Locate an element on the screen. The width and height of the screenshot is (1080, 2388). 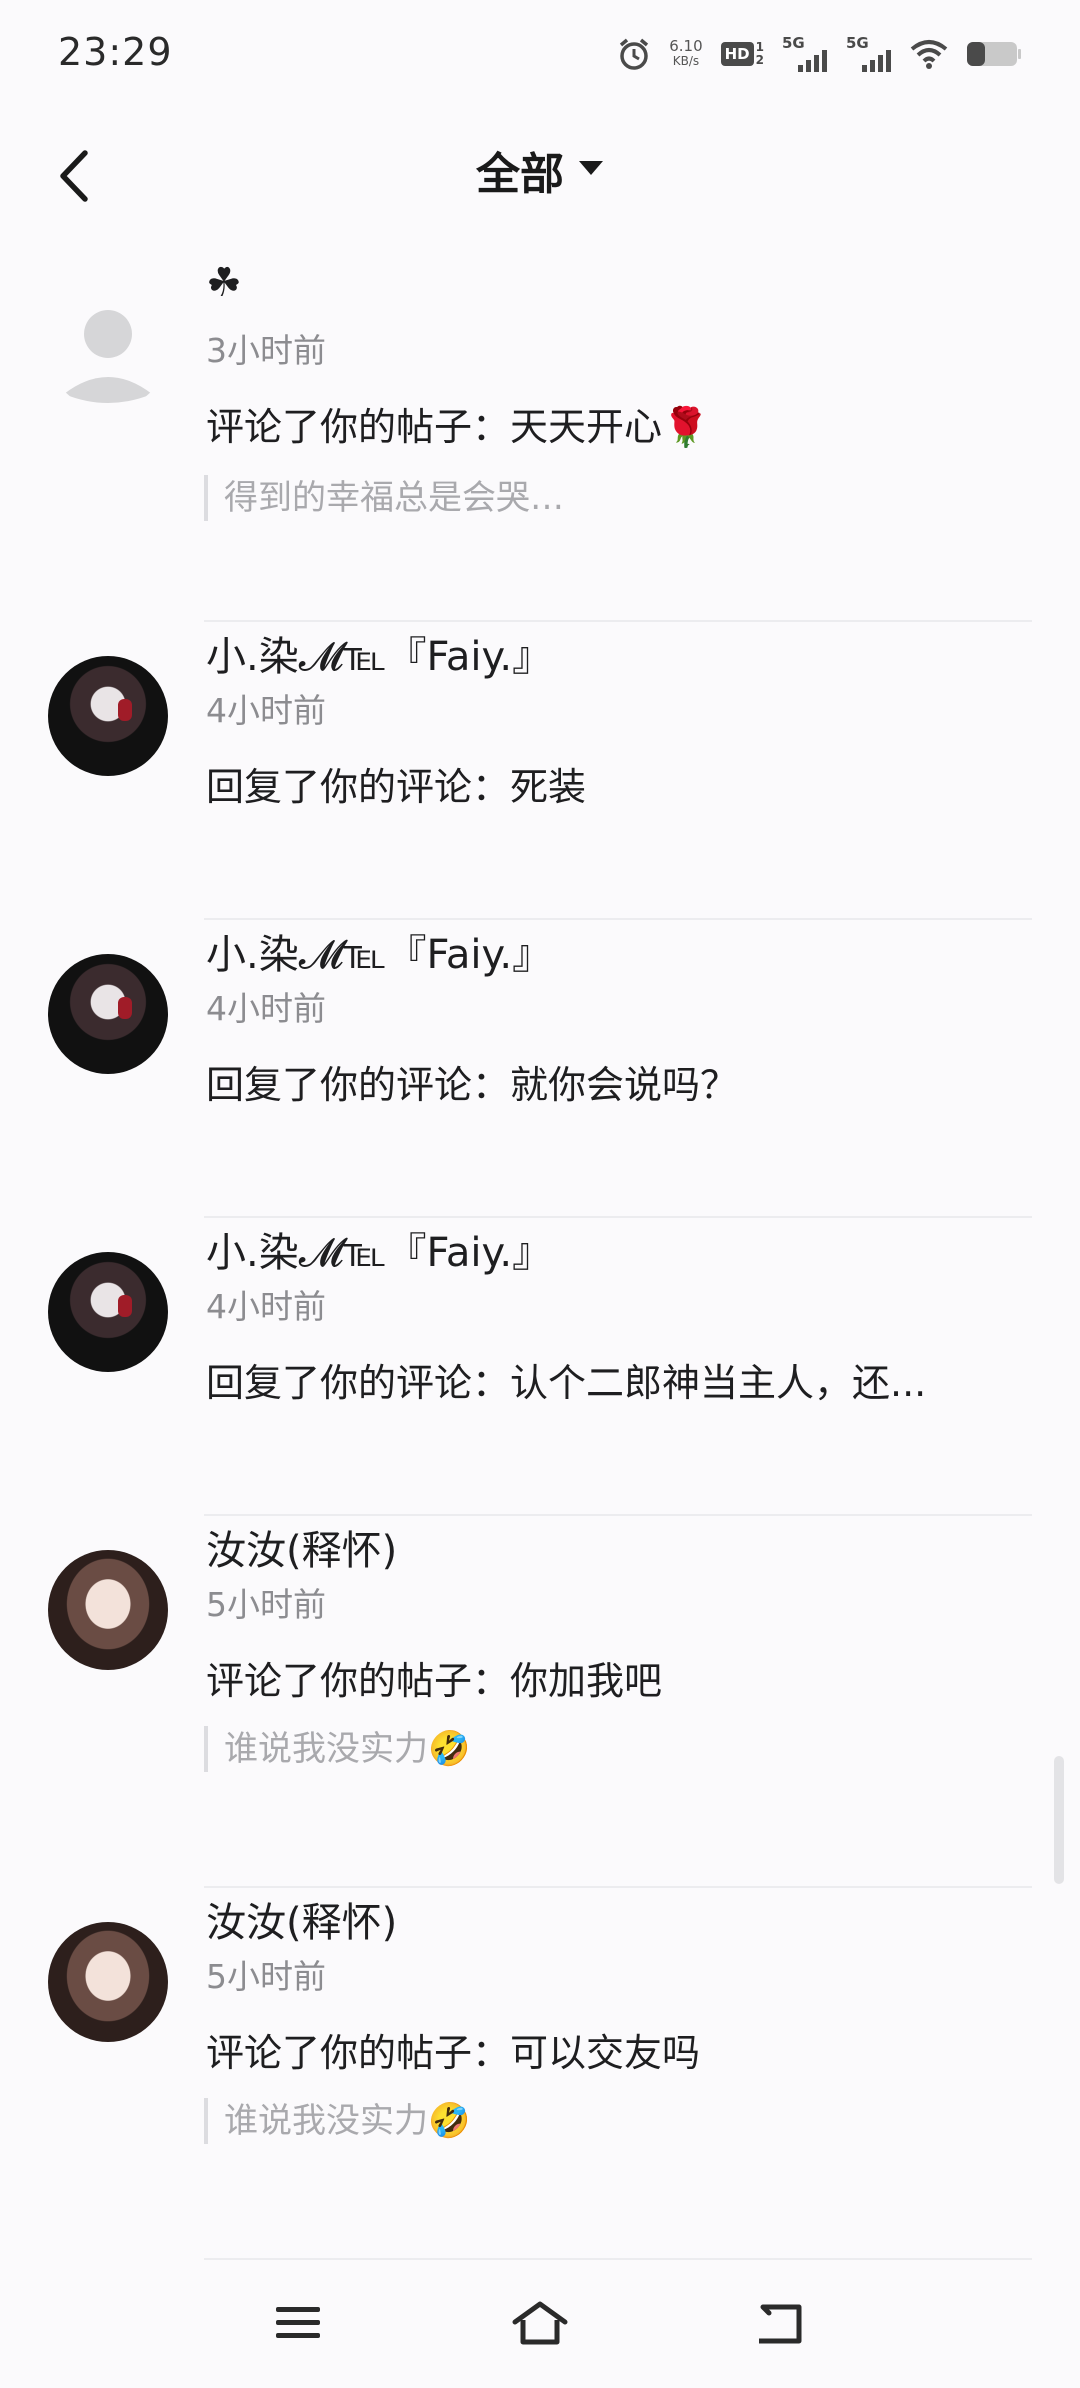
status-icons: 6.10 KB/s HD 1 2 5G 5G is located at coordinates (819, 54).